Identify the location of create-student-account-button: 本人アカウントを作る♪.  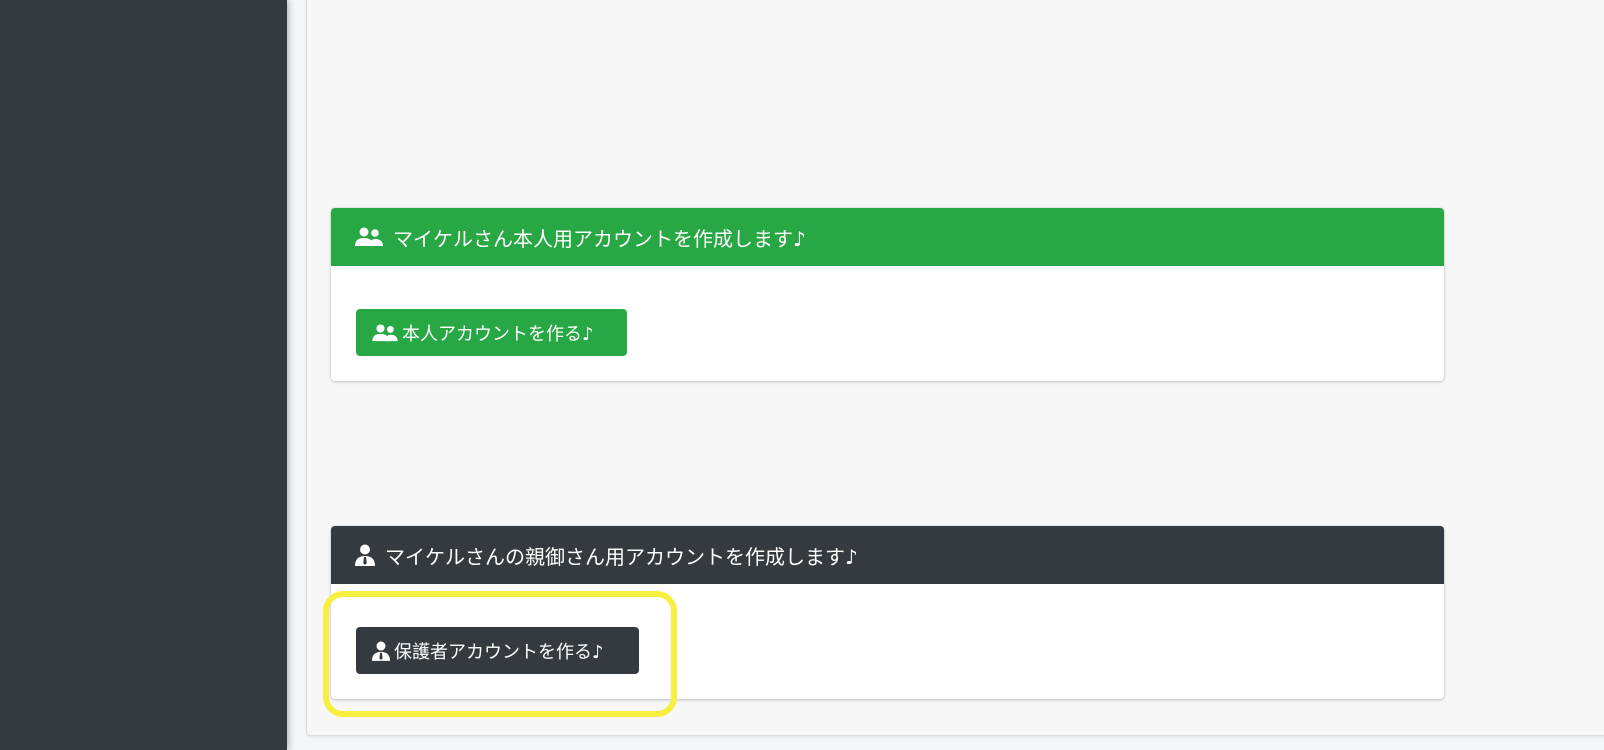
(491, 332).